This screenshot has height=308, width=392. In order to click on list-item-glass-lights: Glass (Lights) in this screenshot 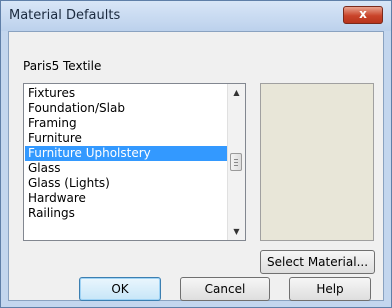, I will do `click(126, 183)`.